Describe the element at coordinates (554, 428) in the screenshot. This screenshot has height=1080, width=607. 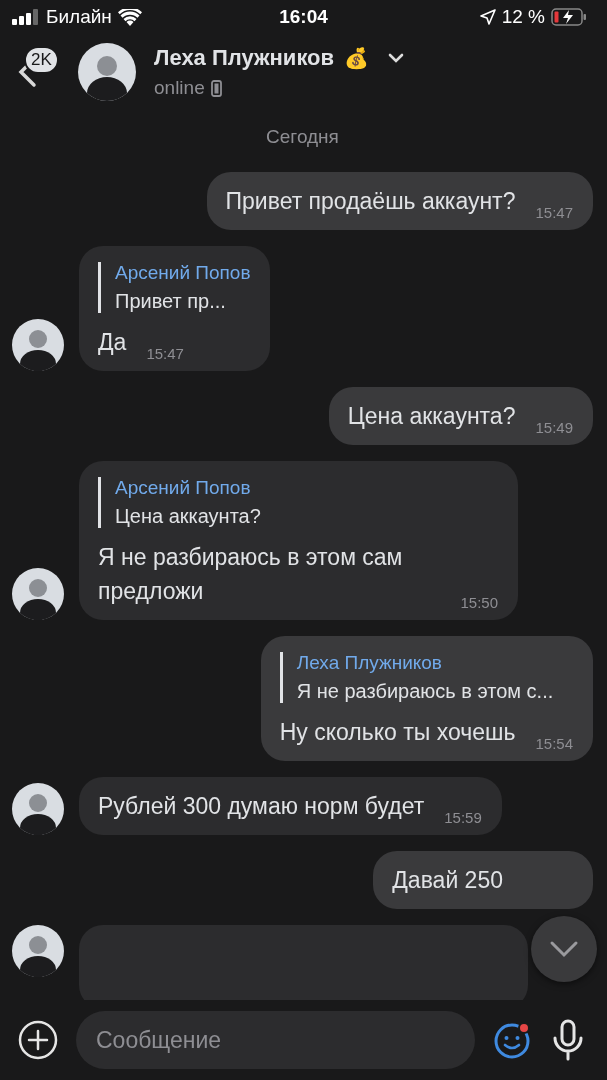
I see `message-time: 15:49` at that location.